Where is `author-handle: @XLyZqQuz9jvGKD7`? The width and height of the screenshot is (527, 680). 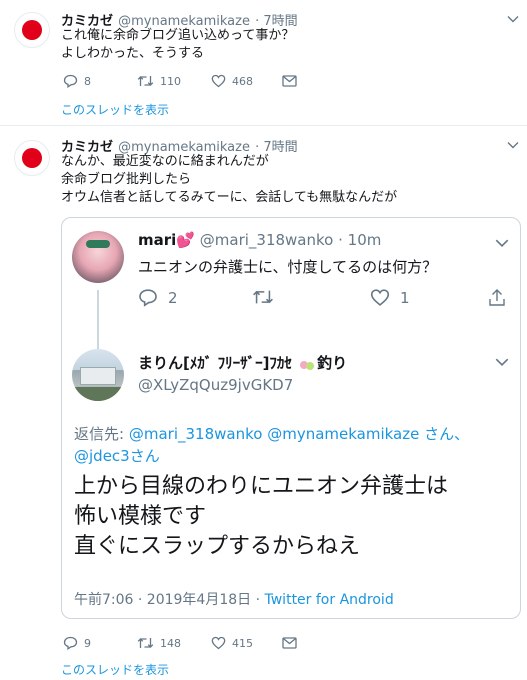
author-handle: @XLyZqQuz9jvGKD7 is located at coordinates (215, 385).